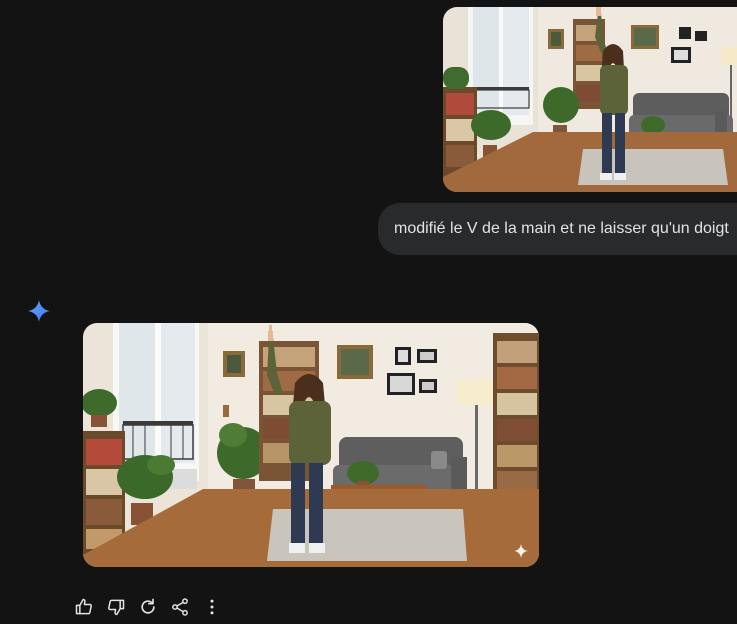 This screenshot has height=624, width=737. I want to click on regenerate-icon, so click(148, 606).